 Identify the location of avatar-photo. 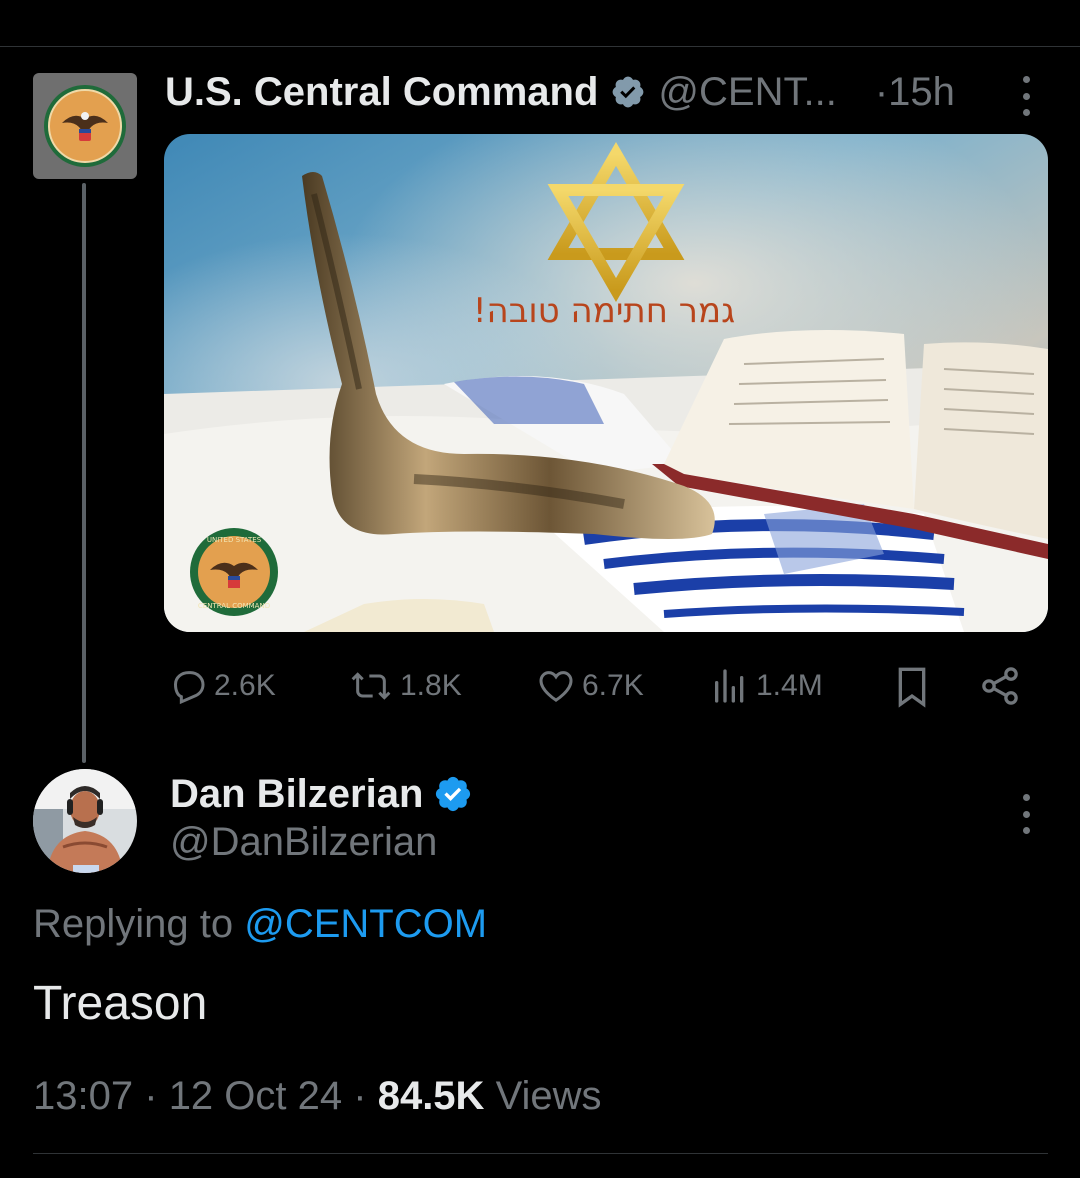
(85, 821).